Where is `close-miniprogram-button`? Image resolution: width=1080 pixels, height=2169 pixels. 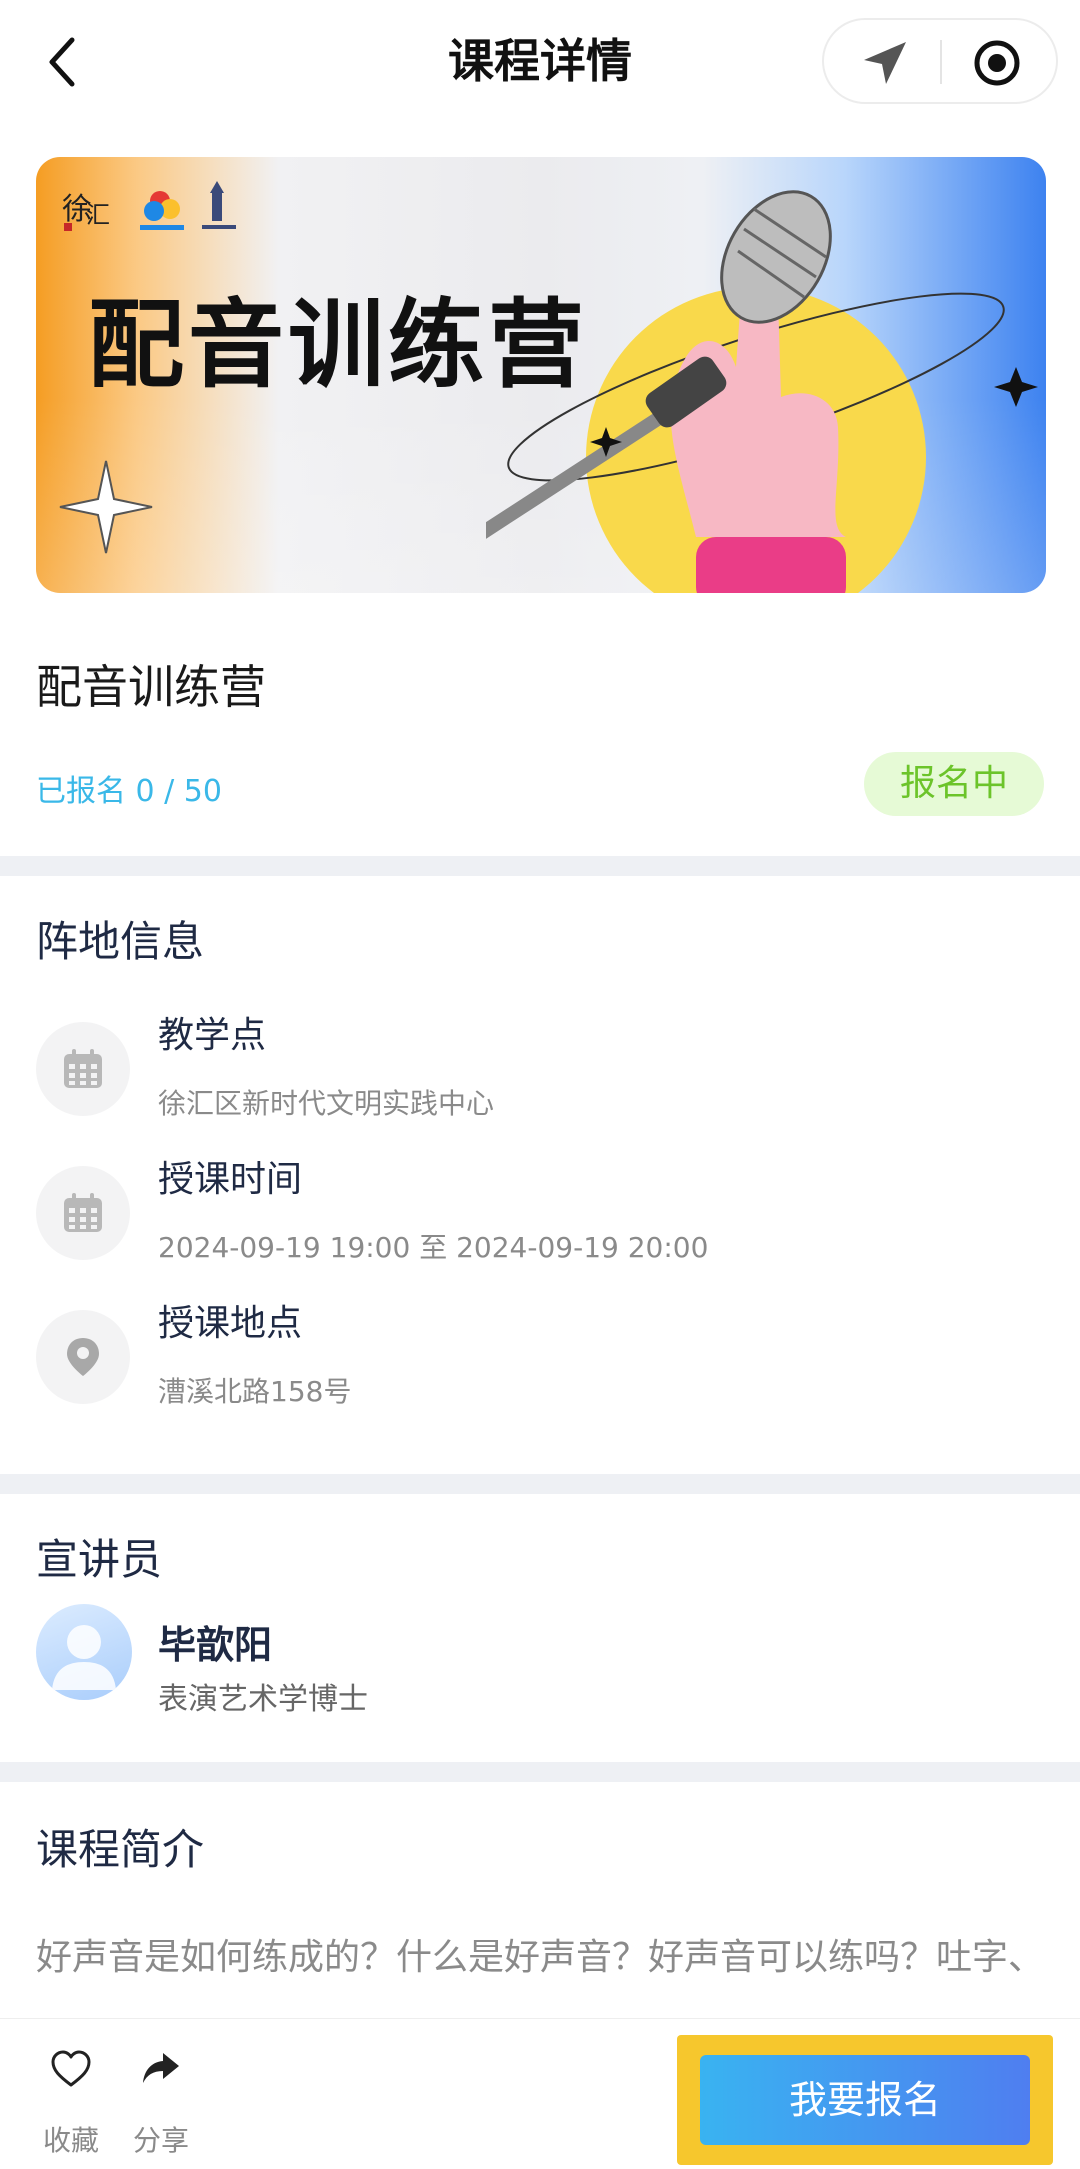 close-miniprogram-button is located at coordinates (997, 63).